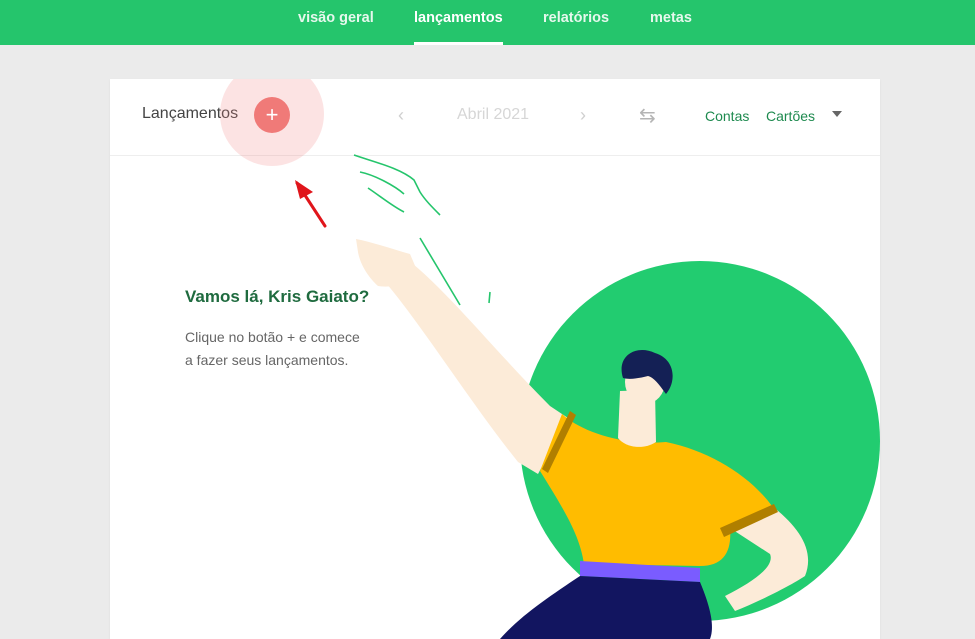  Describe the element at coordinates (727, 116) in the screenshot. I see `filter-contas: Contas` at that location.